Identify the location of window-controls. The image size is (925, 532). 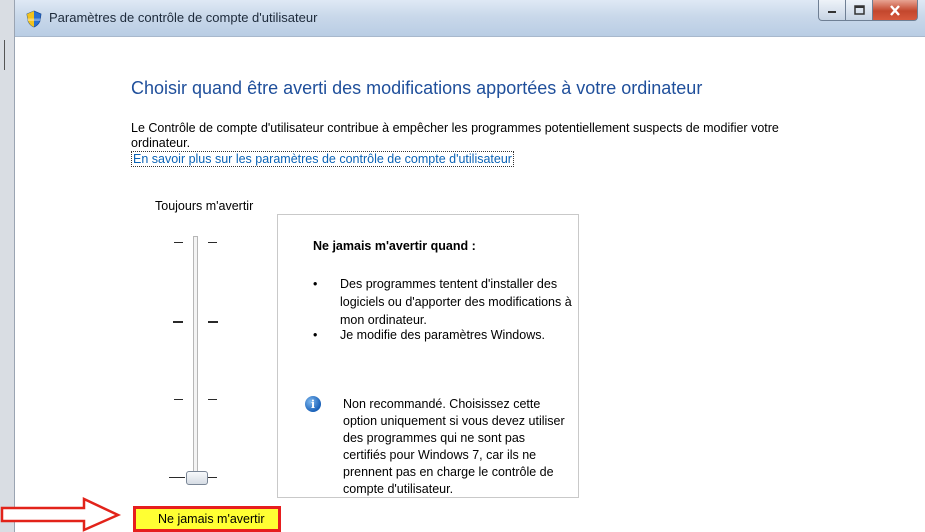
(868, 11).